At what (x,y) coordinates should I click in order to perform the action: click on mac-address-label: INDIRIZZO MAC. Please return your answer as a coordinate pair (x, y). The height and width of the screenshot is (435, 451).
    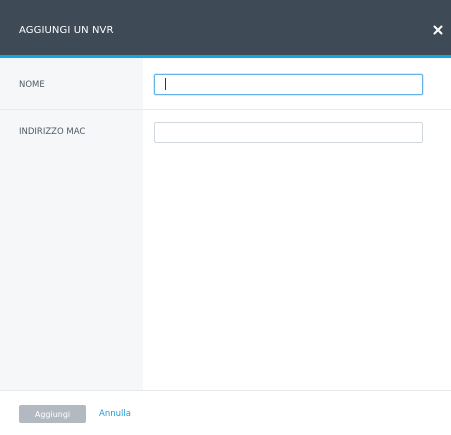
    Looking at the image, I should click on (52, 132).